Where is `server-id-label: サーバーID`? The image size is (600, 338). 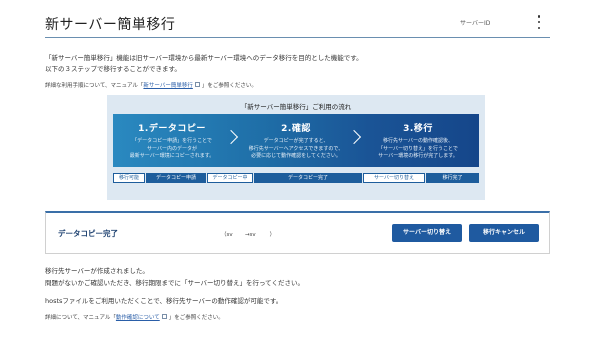
server-id-label: サーバーID is located at coordinates (475, 23).